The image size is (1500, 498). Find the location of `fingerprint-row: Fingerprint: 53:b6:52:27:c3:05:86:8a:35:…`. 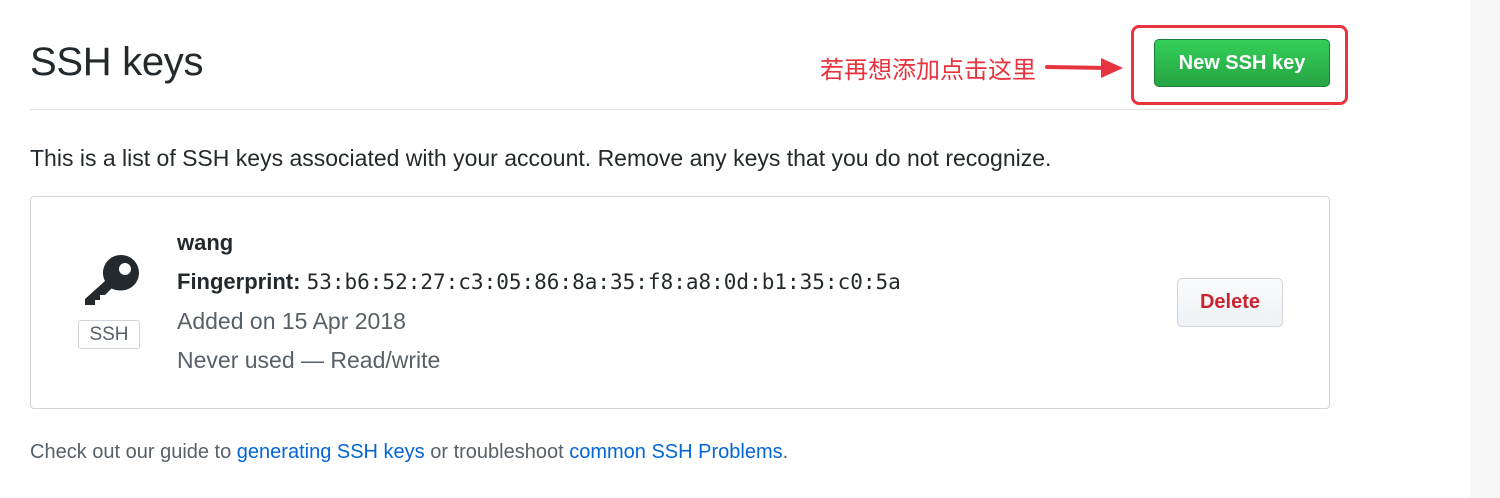

fingerprint-row: Fingerprint: 53:b6:52:27:c3:05:86:8a:35:… is located at coordinates (539, 282).